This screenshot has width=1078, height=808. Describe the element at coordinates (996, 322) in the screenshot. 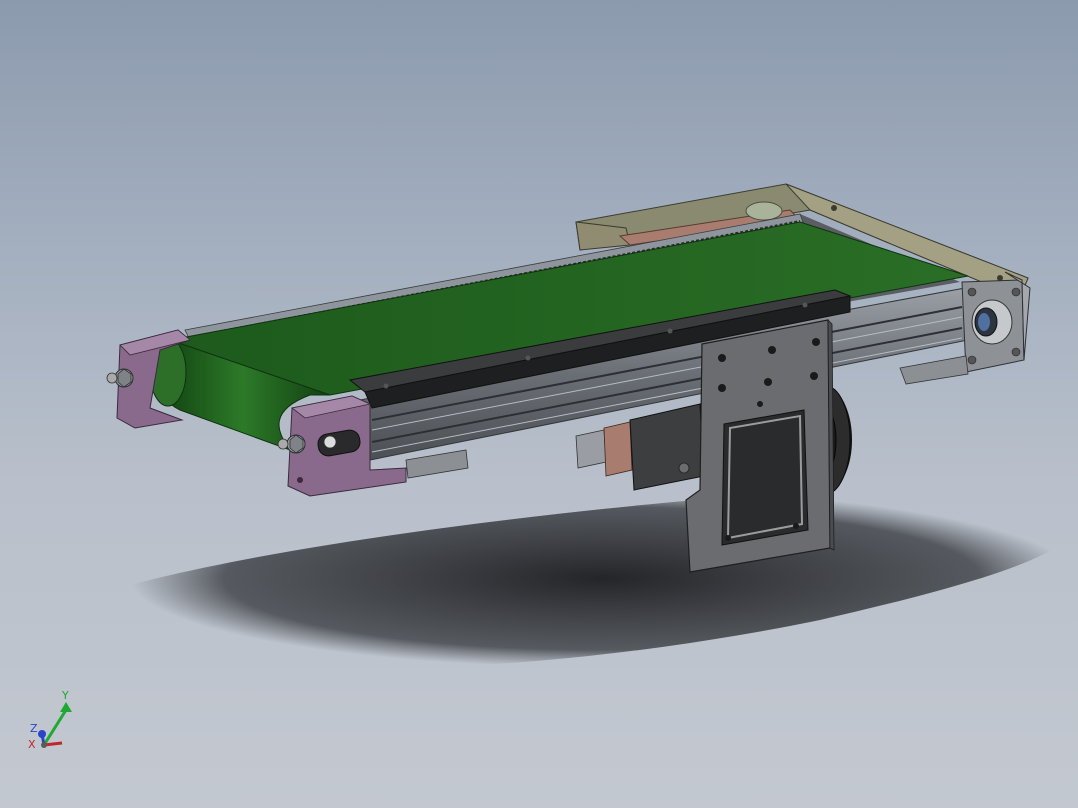

I see `drive-end-cap` at that location.